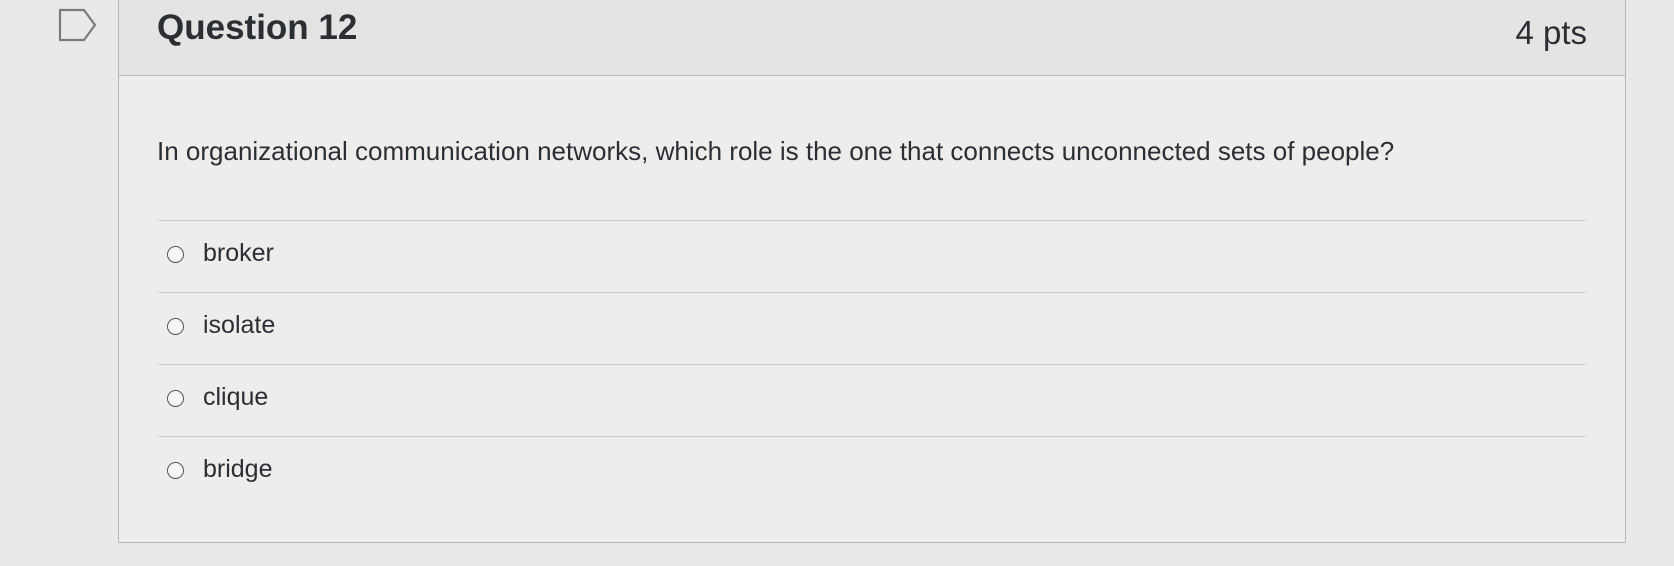  I want to click on answer-option-isolate: isolate, so click(872, 329).